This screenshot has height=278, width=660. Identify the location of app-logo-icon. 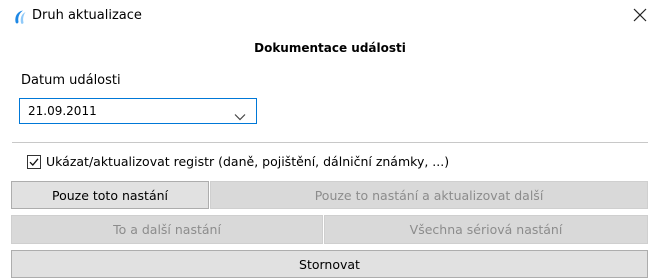
(20, 17).